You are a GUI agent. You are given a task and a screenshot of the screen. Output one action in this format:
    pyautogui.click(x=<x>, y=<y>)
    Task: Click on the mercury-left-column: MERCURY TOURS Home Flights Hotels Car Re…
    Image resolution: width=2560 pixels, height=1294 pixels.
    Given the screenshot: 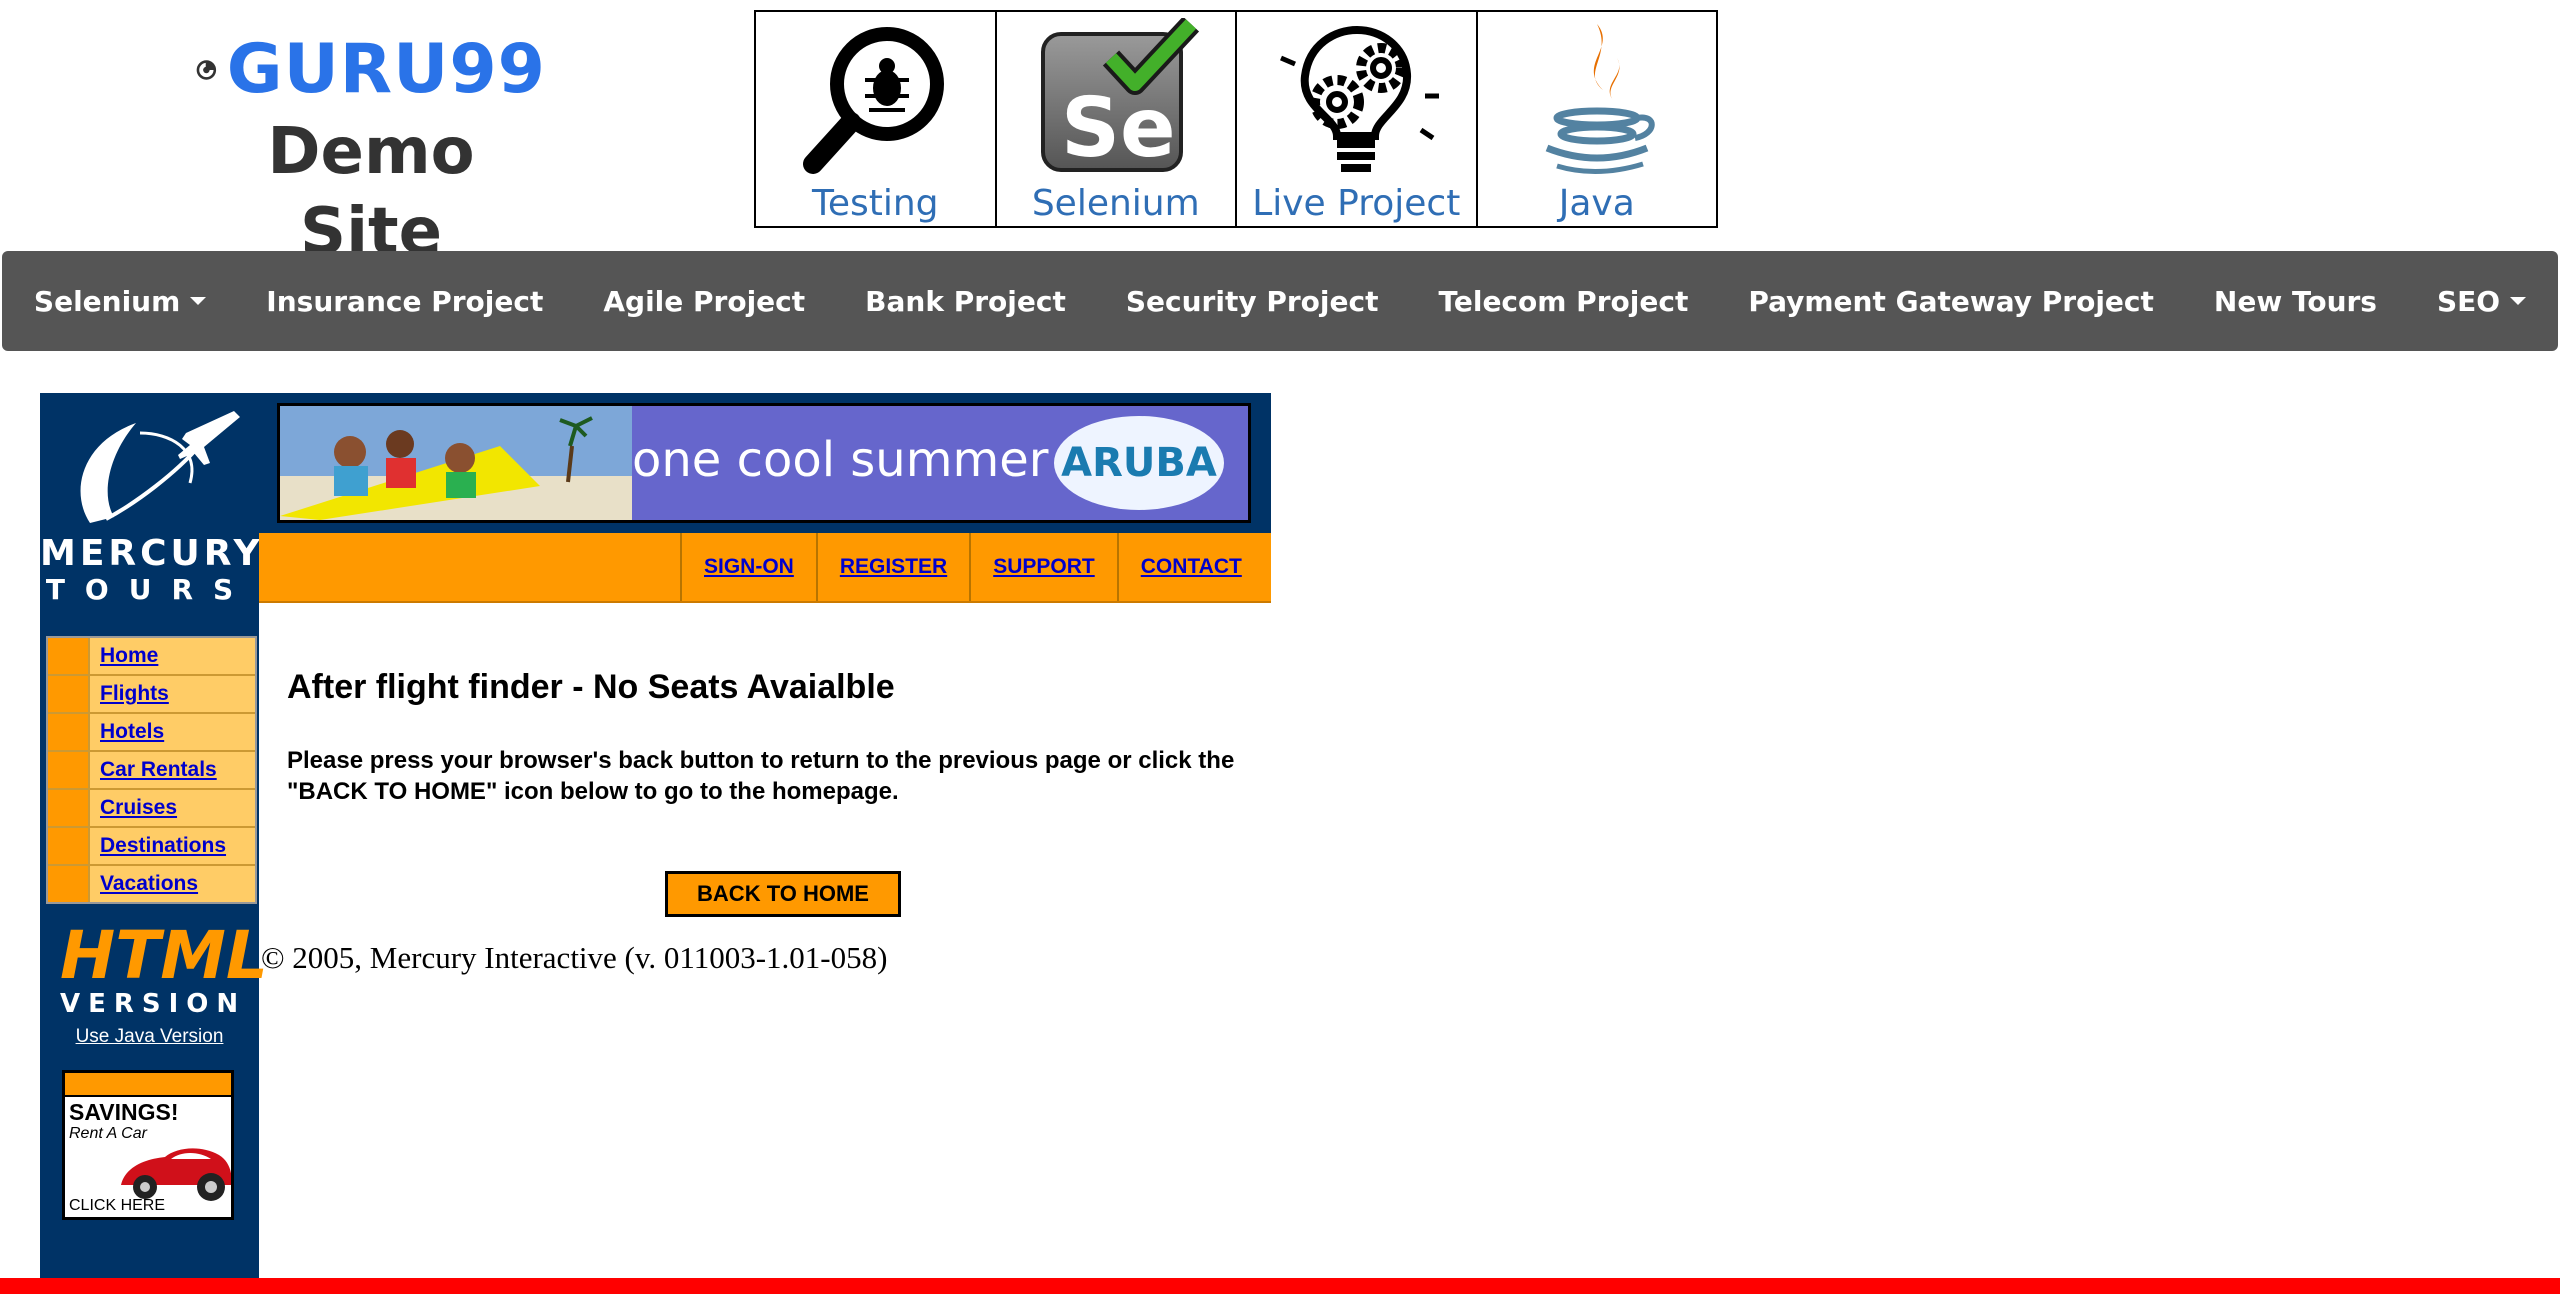 What is the action you would take?
    pyautogui.click(x=154, y=843)
    